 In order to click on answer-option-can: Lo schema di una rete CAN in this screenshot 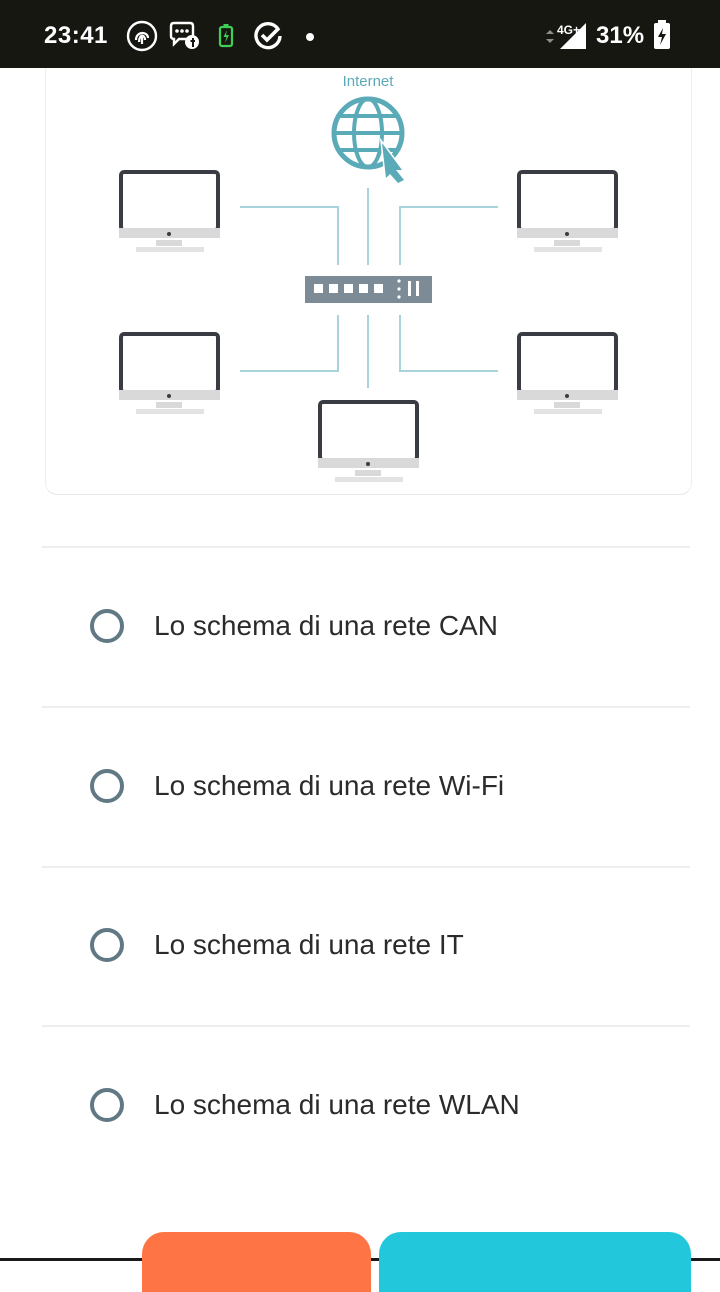, I will do `click(366, 628)`.